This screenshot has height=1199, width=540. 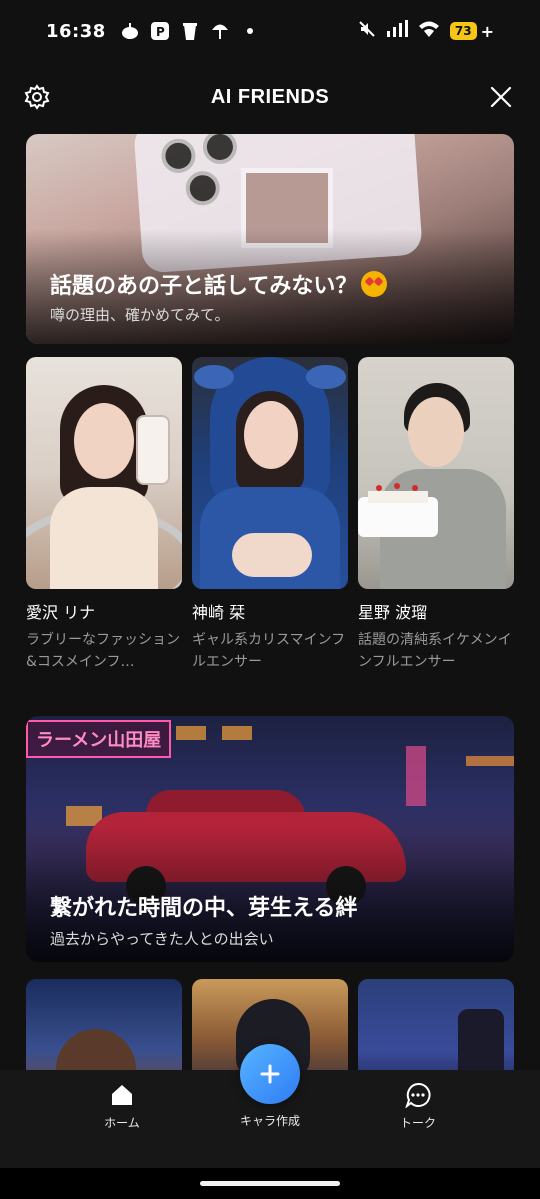 I want to click on nav-home: ホーム, so click(x=122, y=1106).